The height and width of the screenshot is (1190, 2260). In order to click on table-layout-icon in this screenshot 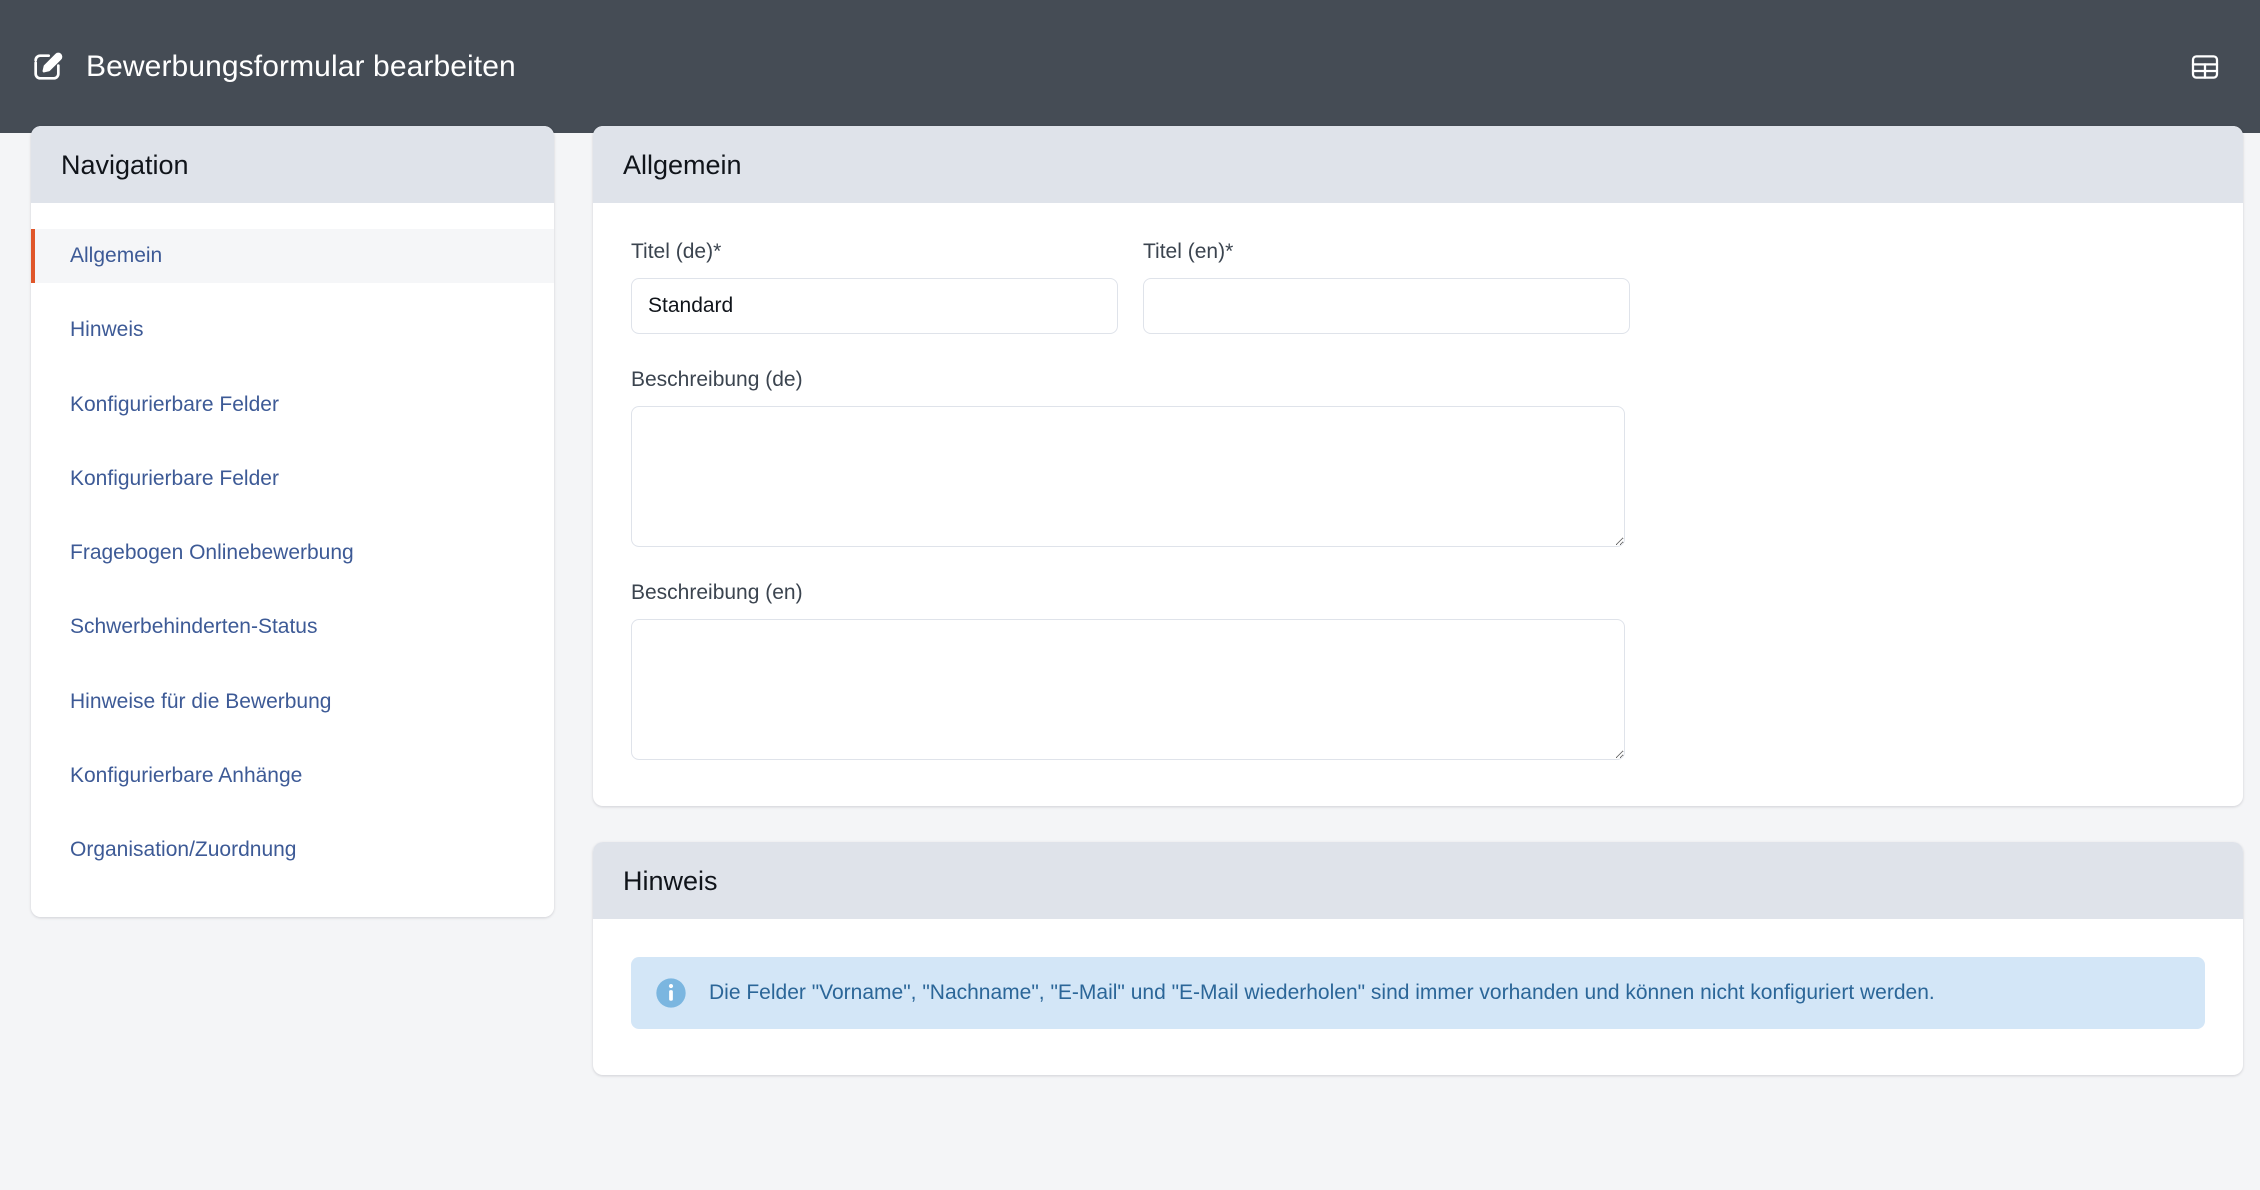, I will do `click(2205, 67)`.